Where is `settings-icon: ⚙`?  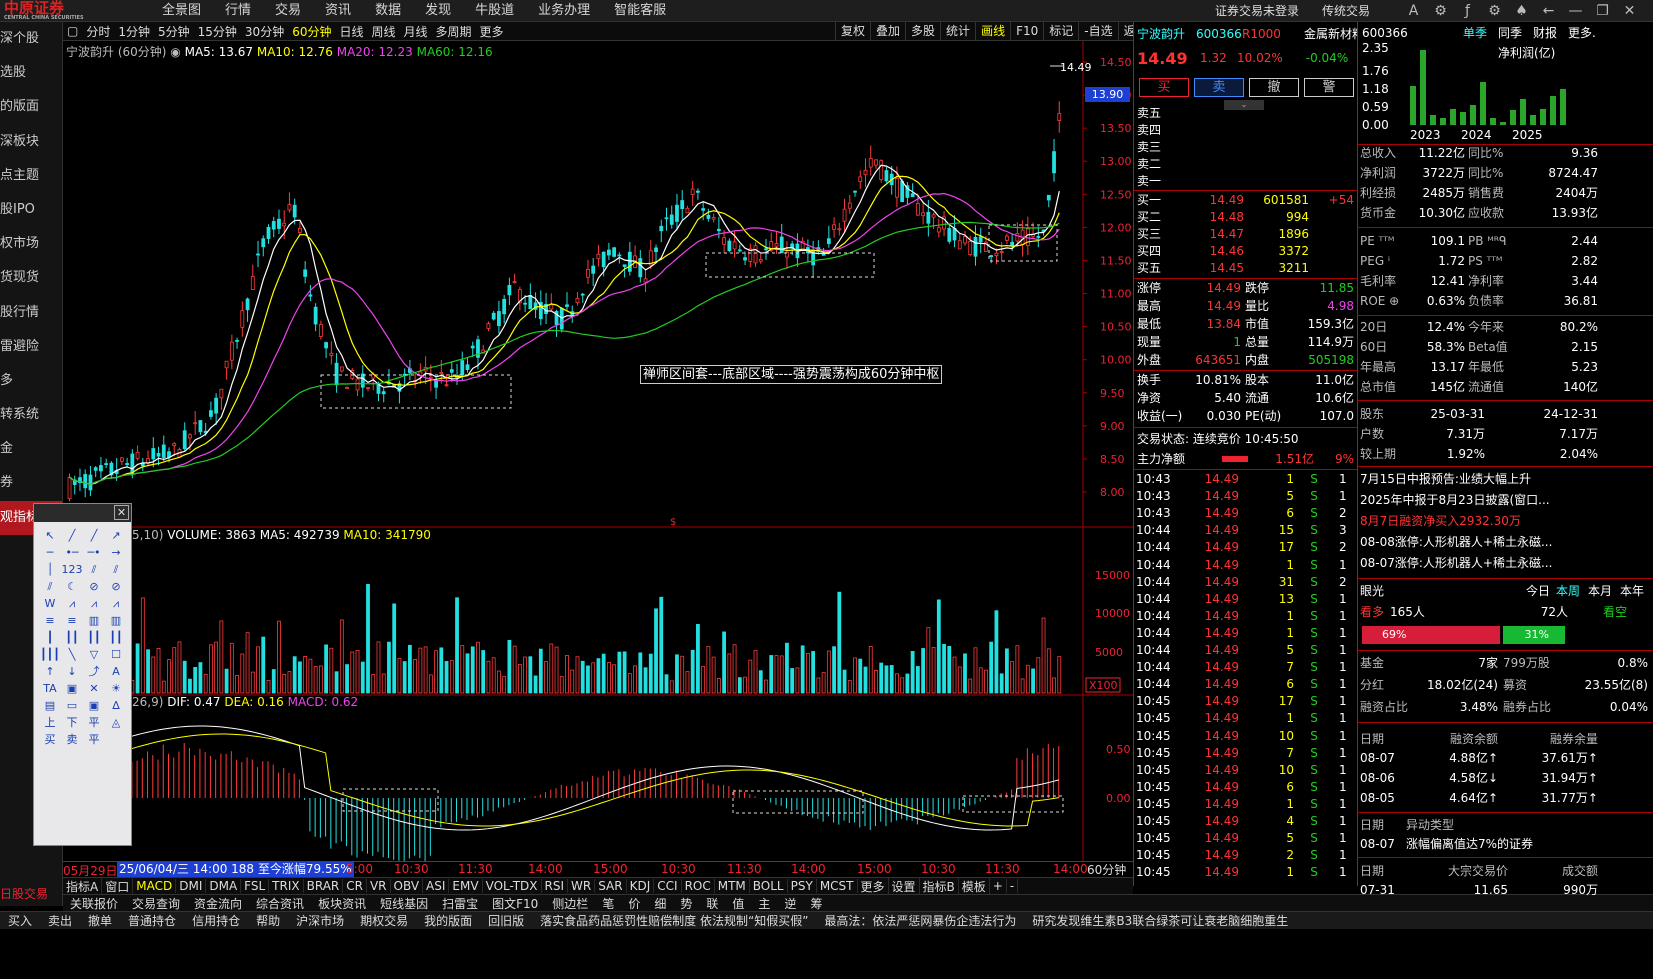 settings-icon: ⚙ is located at coordinates (1440, 11).